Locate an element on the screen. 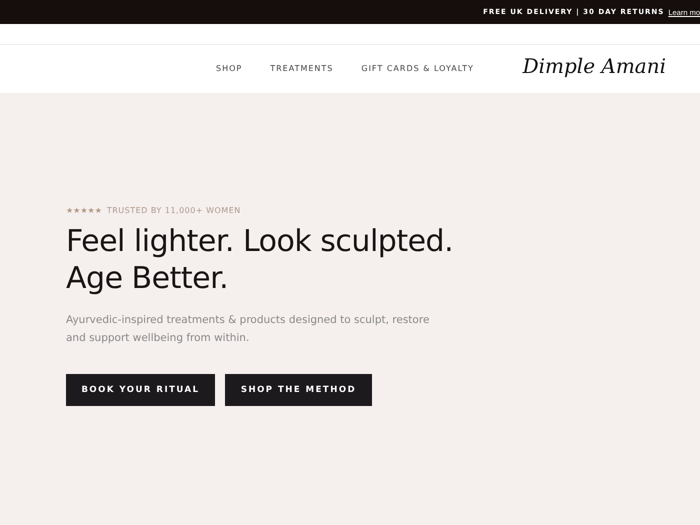 Image resolution: width=700 pixels, height=525 pixels. headline: Age Better. is located at coordinates (147, 278).